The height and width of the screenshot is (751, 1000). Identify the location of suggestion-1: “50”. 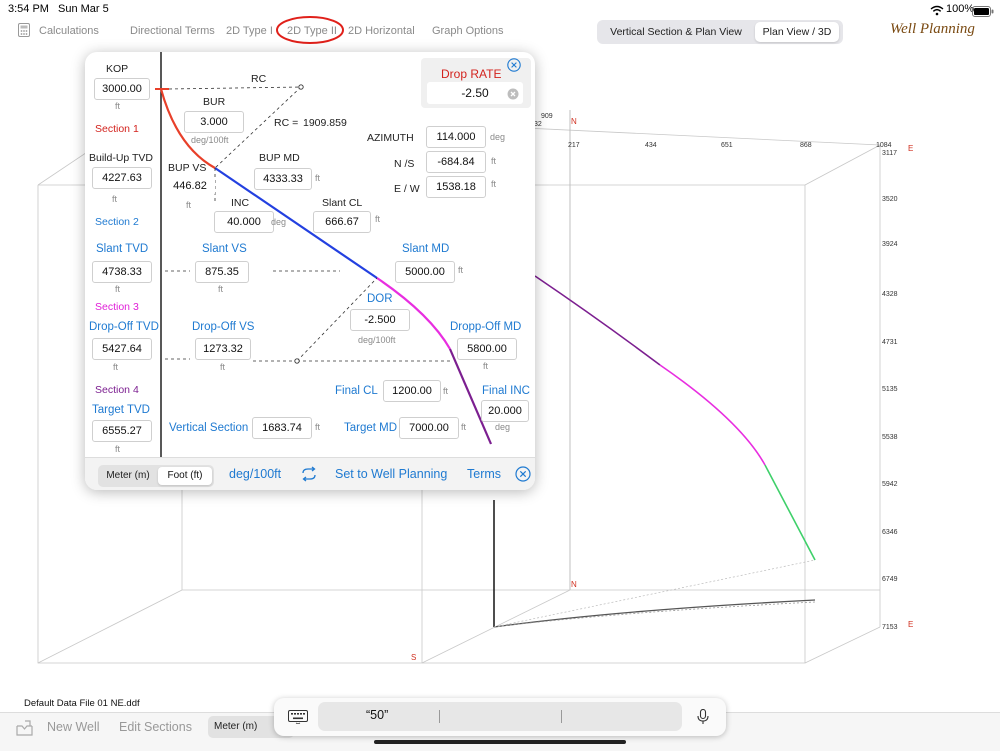
(377, 715).